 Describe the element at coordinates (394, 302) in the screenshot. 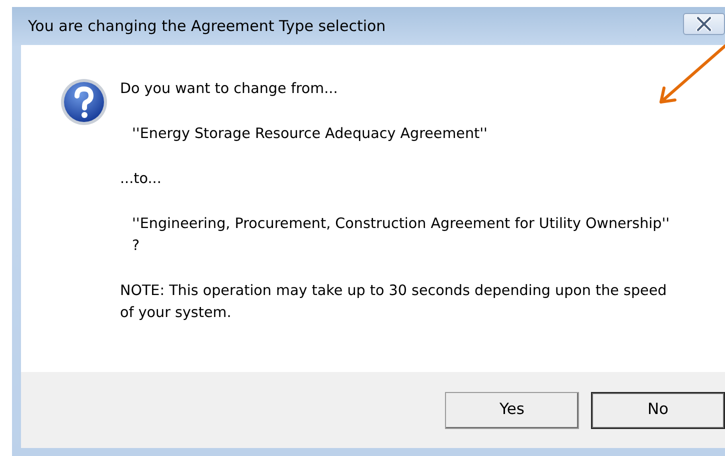

I see `message-text: NOTE: This operation may take up to 30 seconds depending upon the speed of your system.` at that location.